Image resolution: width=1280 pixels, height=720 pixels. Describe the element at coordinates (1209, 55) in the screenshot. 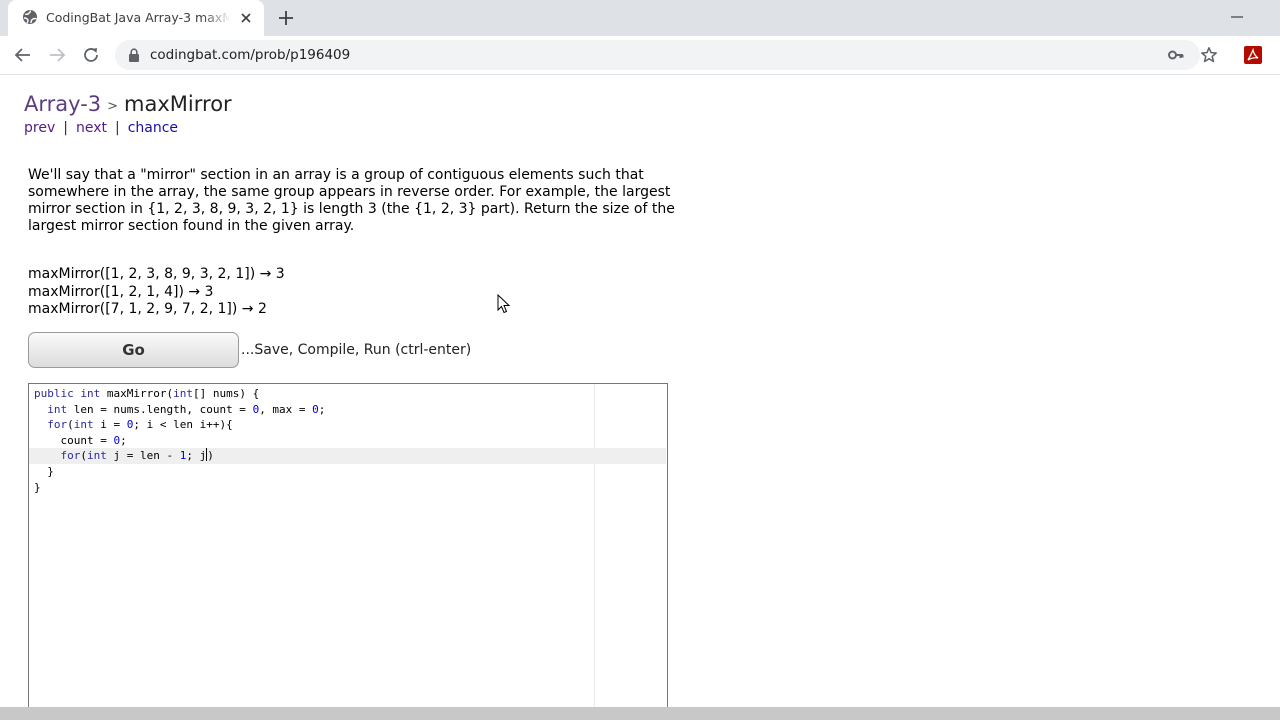

I see `star-icon` at that location.